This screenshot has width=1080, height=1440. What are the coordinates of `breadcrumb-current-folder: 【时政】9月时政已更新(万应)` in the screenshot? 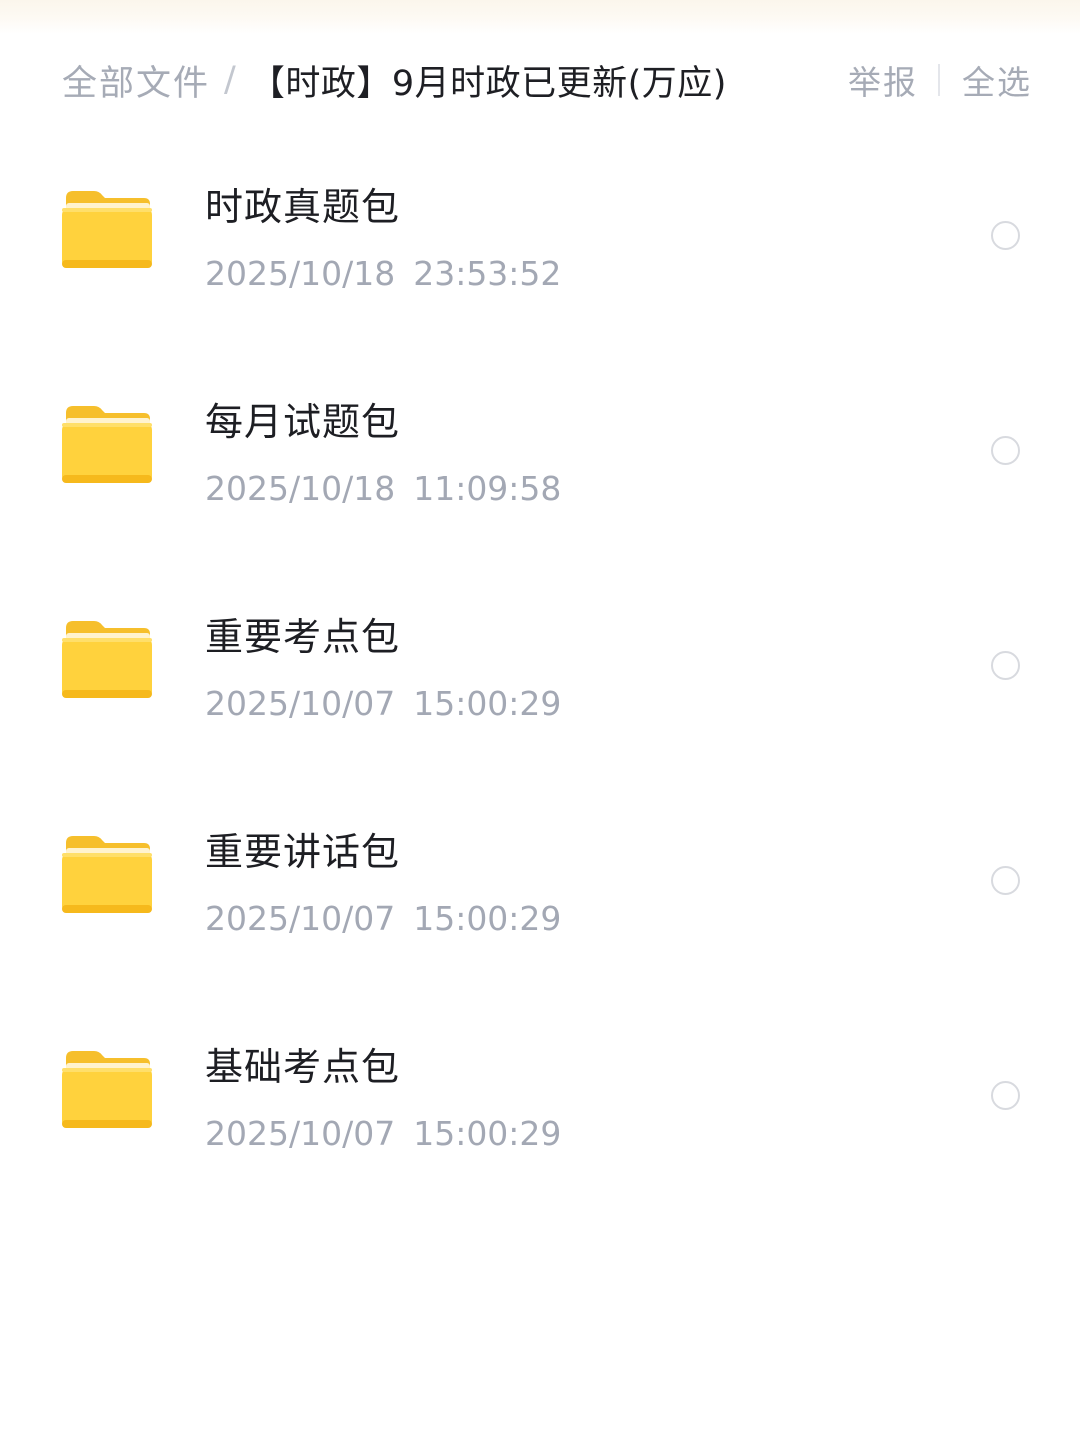 It's located at (488, 83).